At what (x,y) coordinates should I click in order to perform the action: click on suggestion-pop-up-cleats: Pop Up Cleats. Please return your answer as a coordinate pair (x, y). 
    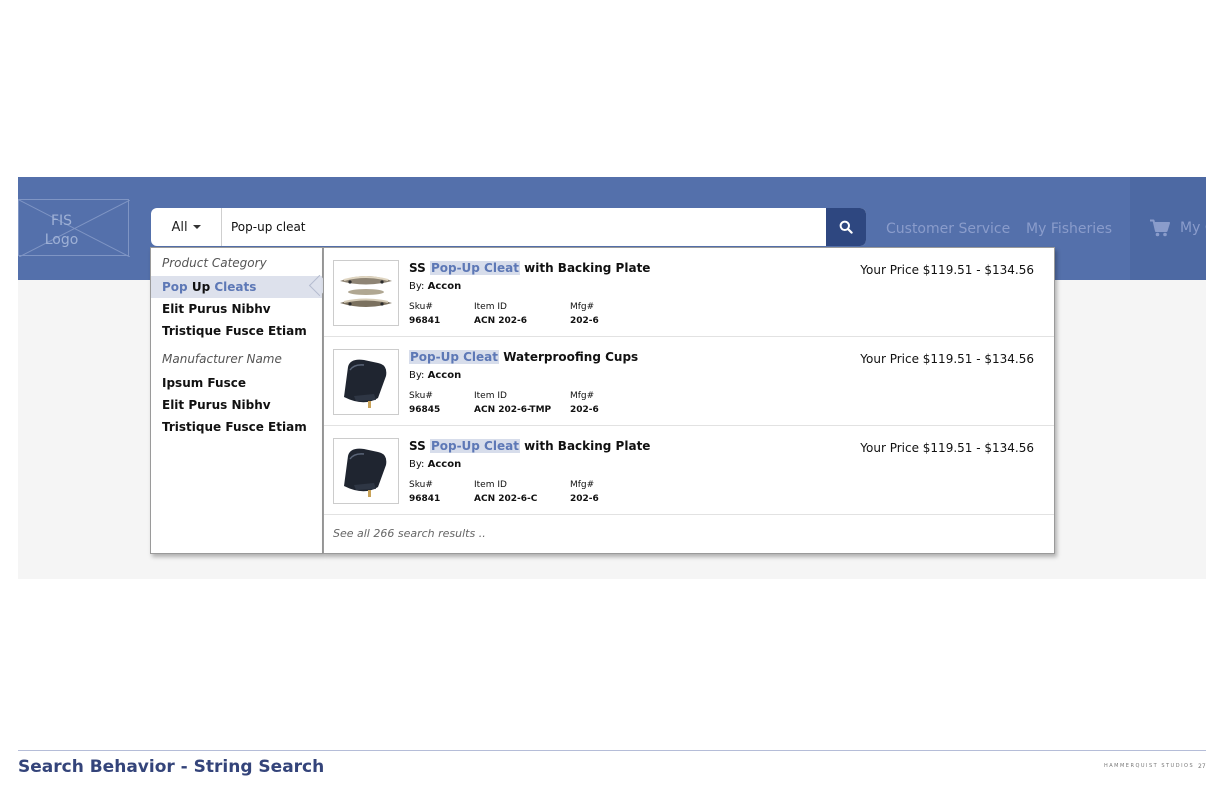
    Looking at the image, I should click on (209, 287).